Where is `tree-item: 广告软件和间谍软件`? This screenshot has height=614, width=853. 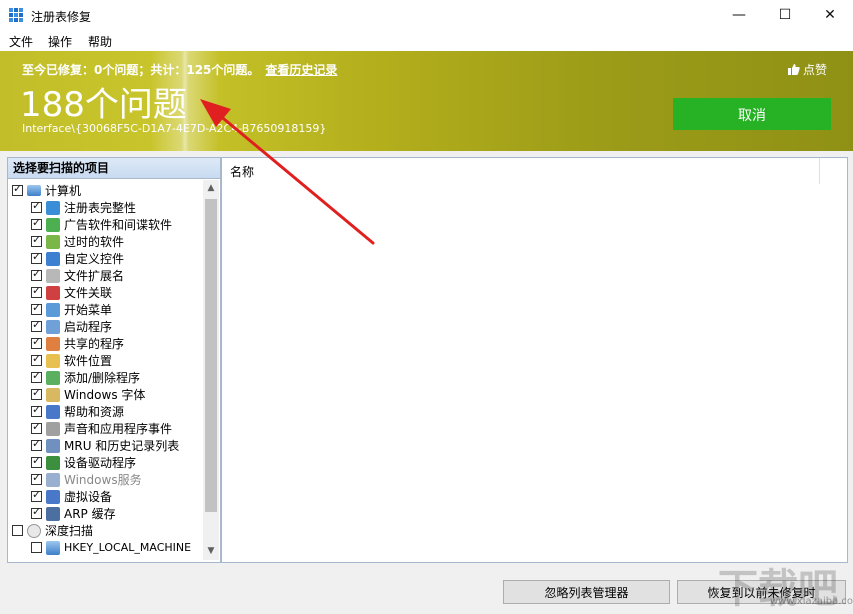
tree-item: 广告软件和间谍软件 is located at coordinates (101, 224).